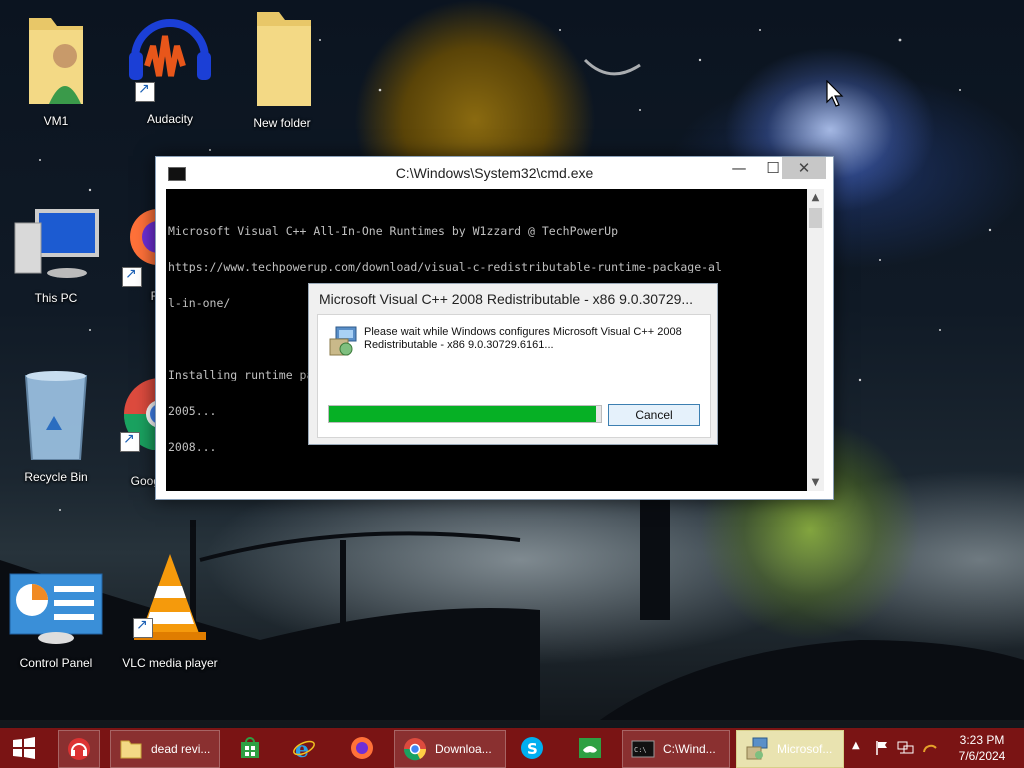 The height and width of the screenshot is (768, 1024). I want to click on desktop-icon-new-folder: New folder, so click(282, 69).